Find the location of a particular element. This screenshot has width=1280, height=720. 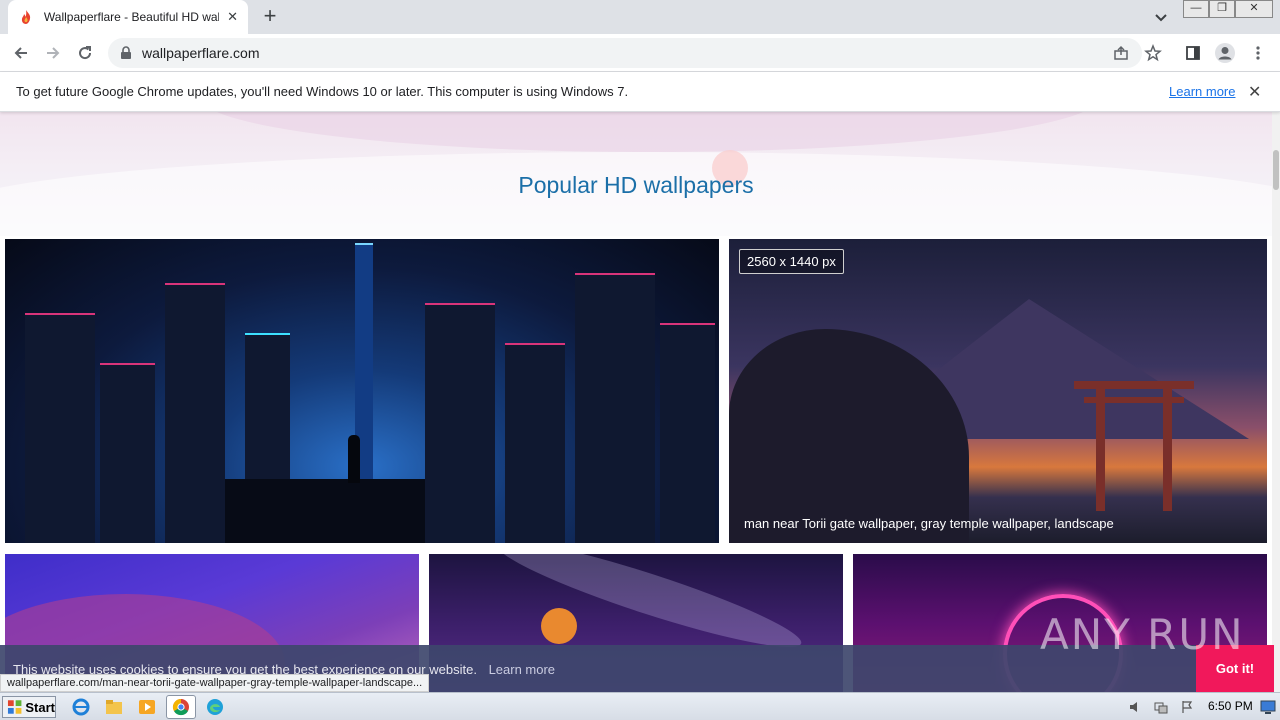

taskbar-clock: 6:50 PM is located at coordinates (1230, 706).